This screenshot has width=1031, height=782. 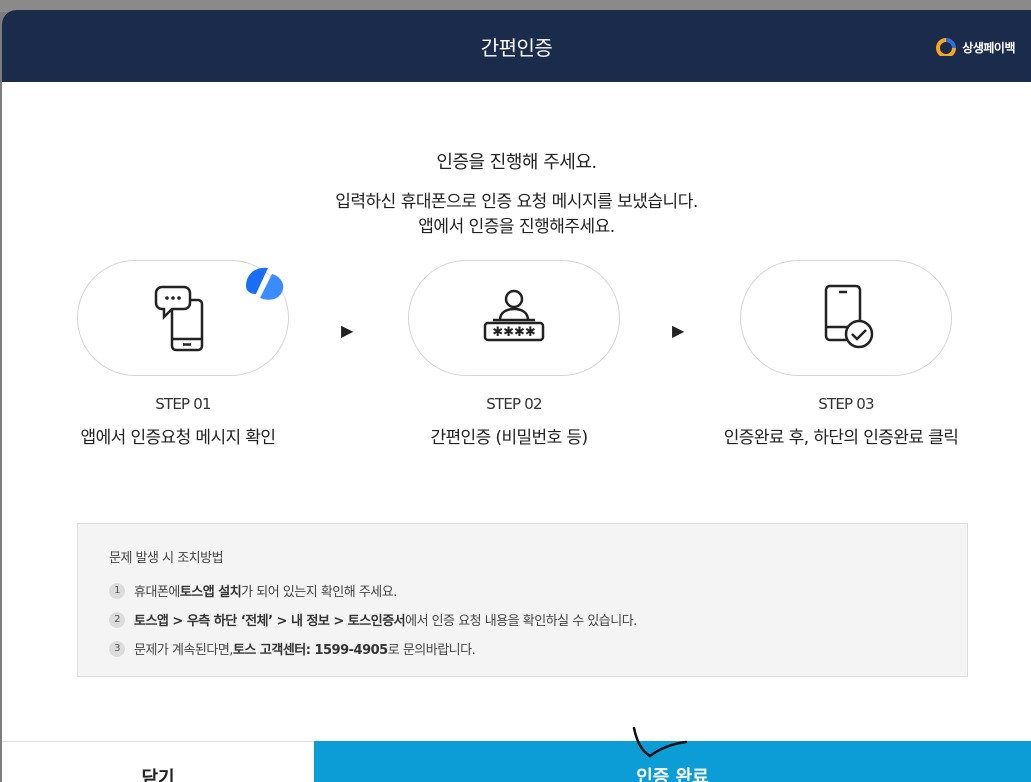 I want to click on item-bold-text: 토스앱 설치, so click(x=210, y=592).